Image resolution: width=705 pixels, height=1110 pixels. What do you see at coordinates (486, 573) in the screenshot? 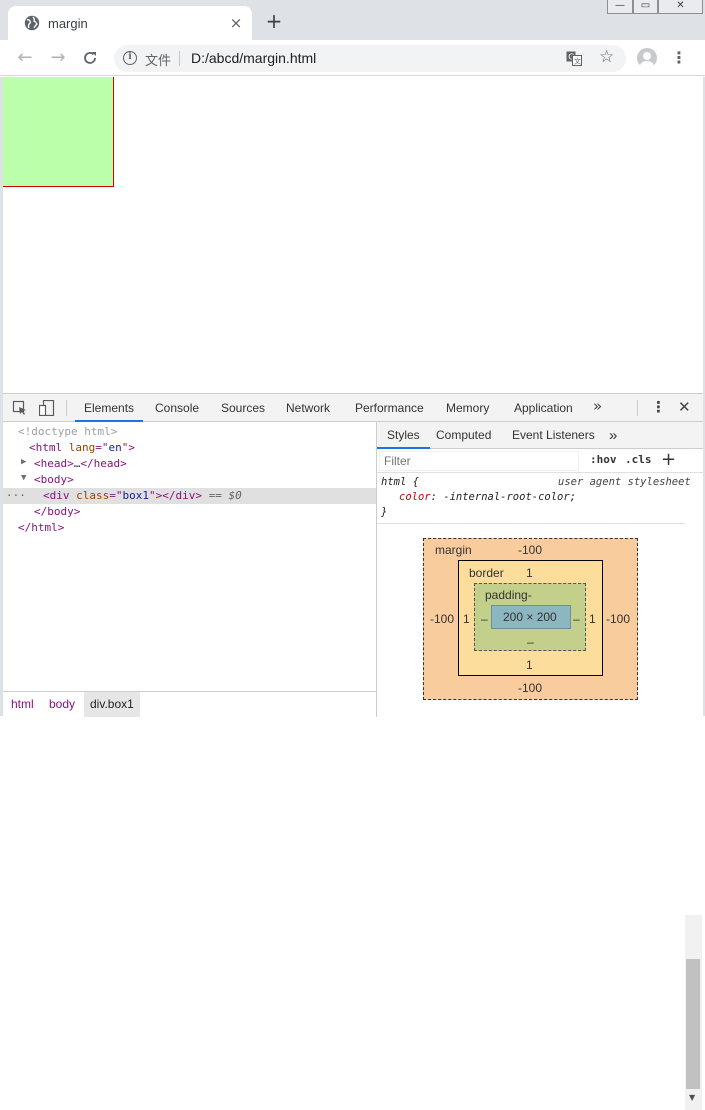
I see `border-label: border` at bounding box center [486, 573].